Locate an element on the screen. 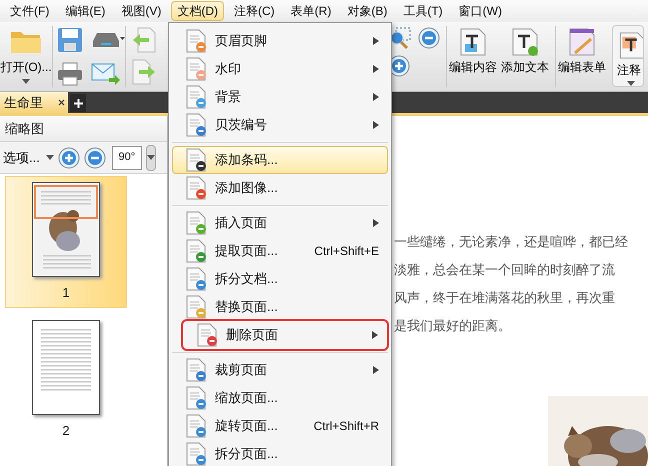  toolbar-button: 编辑内容 is located at coordinates (473, 56).